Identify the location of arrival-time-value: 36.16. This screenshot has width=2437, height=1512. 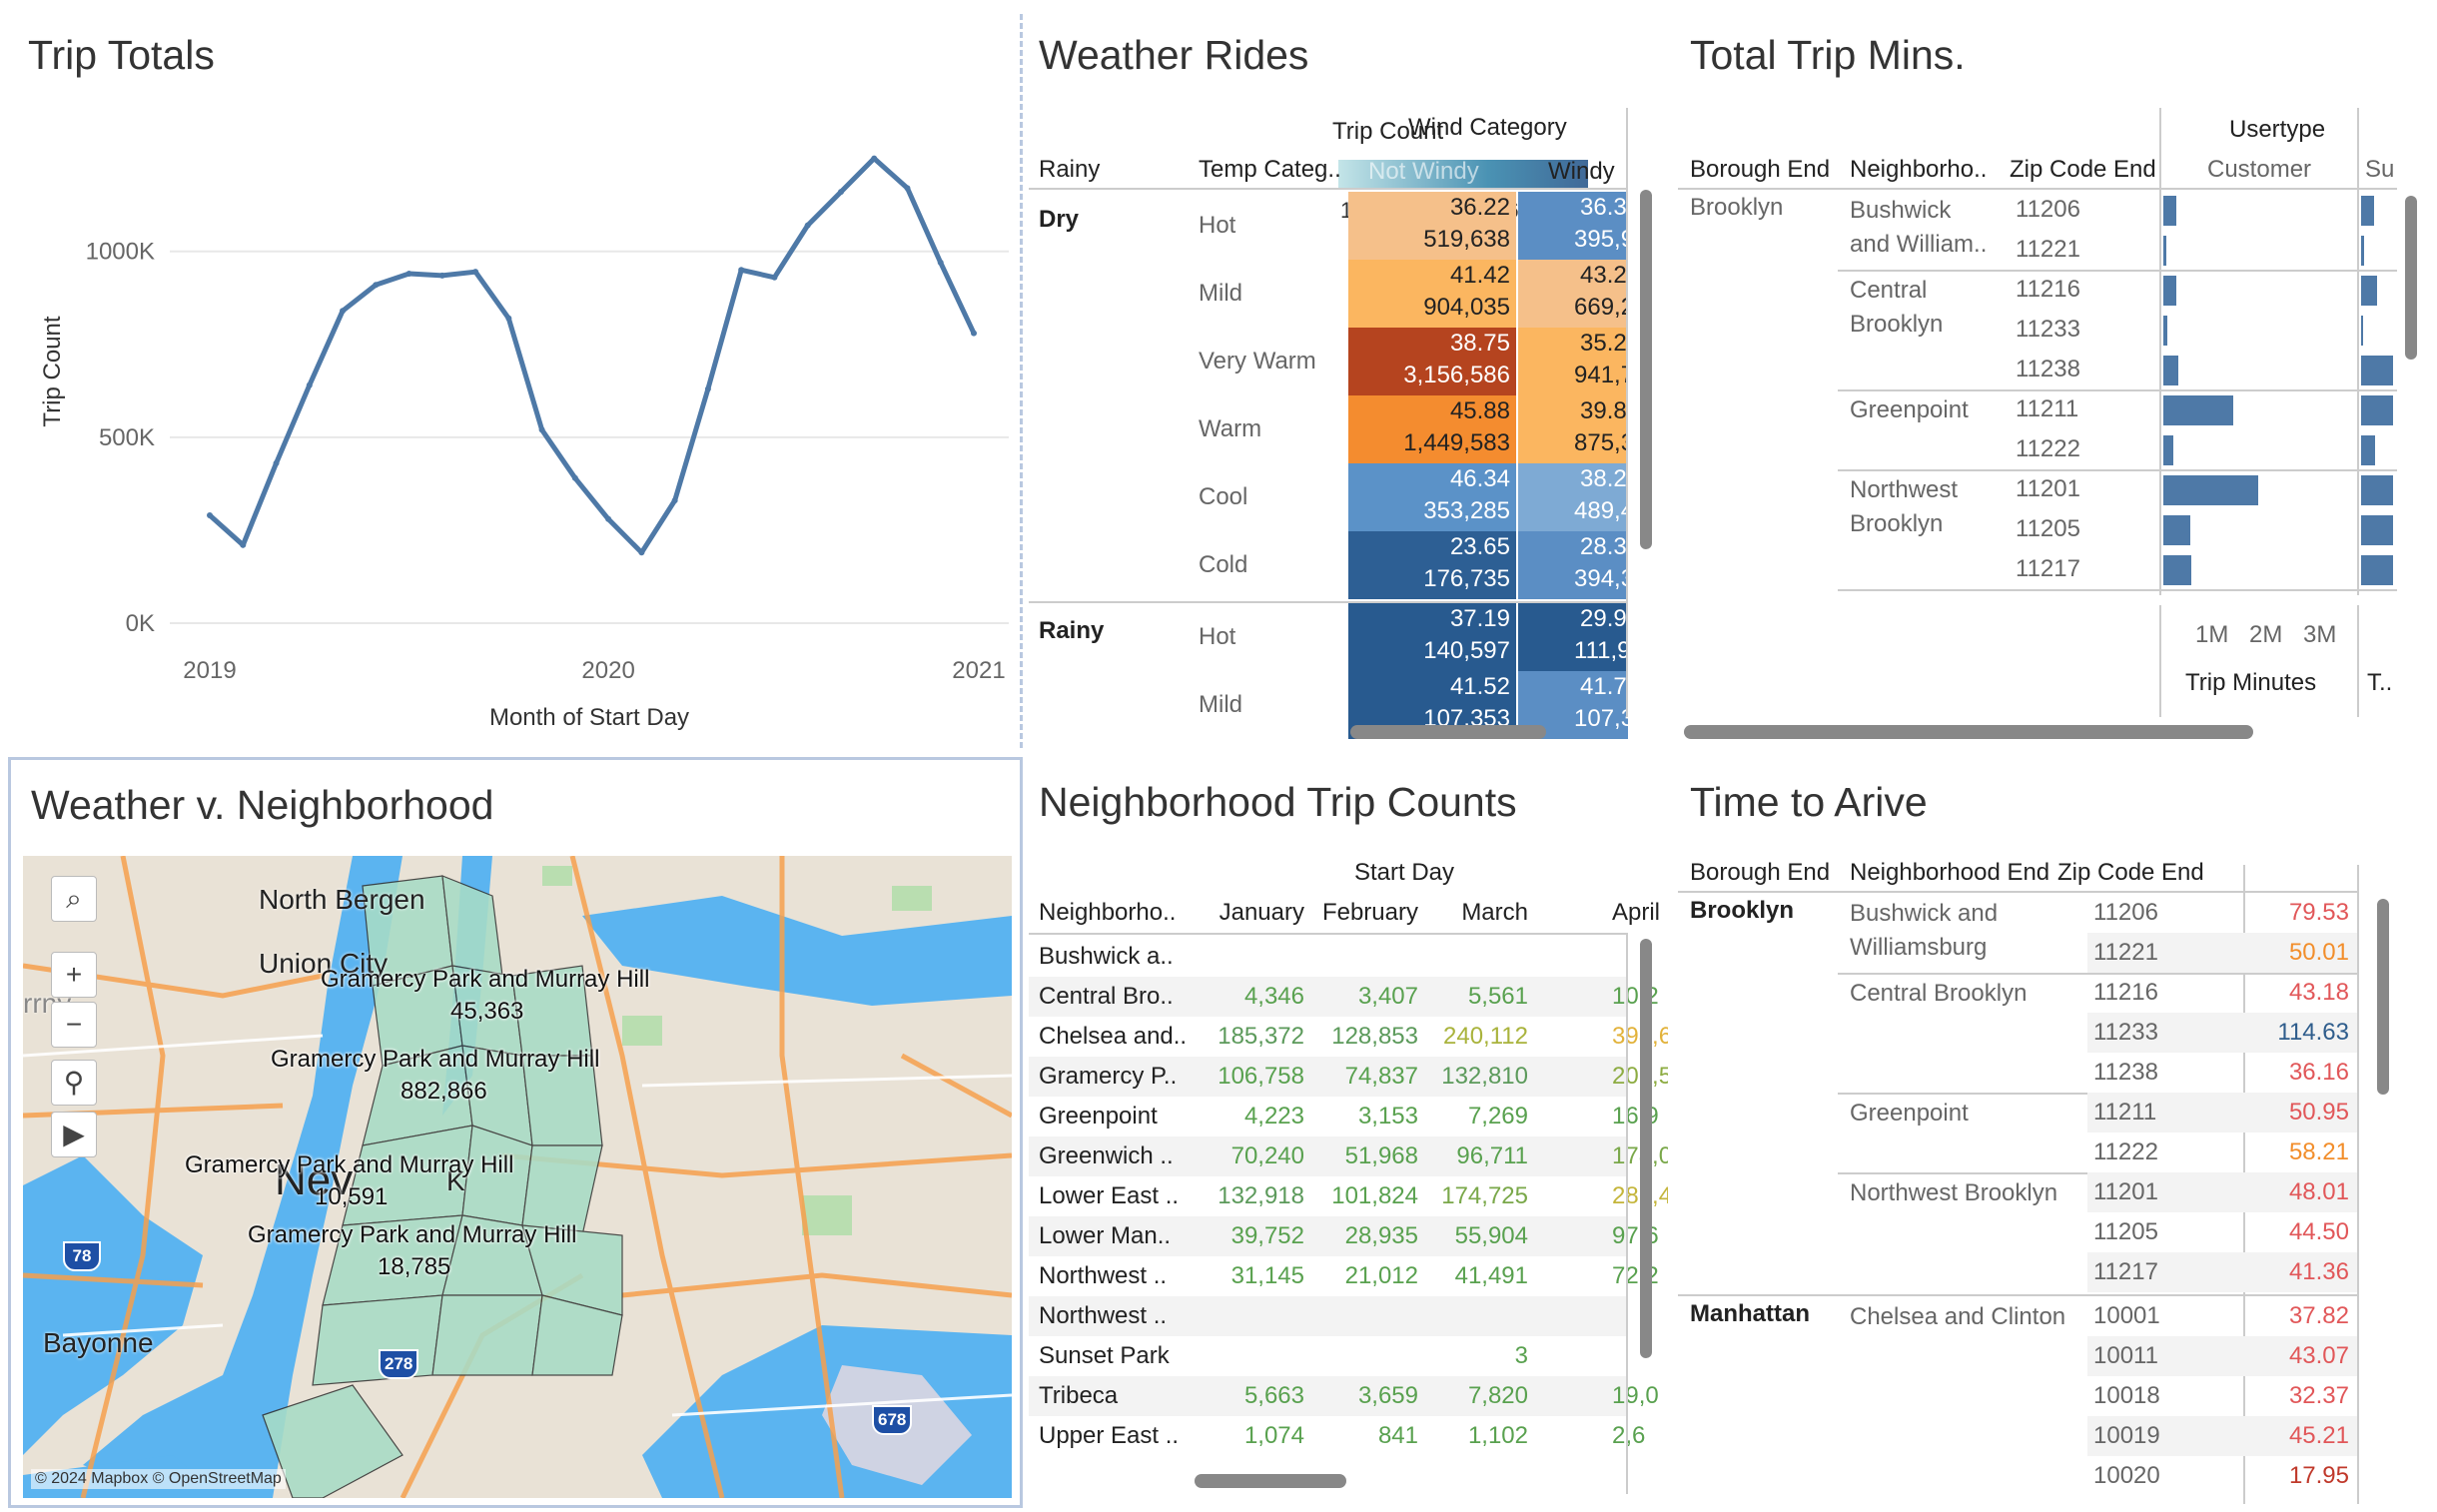
(2297, 1073).